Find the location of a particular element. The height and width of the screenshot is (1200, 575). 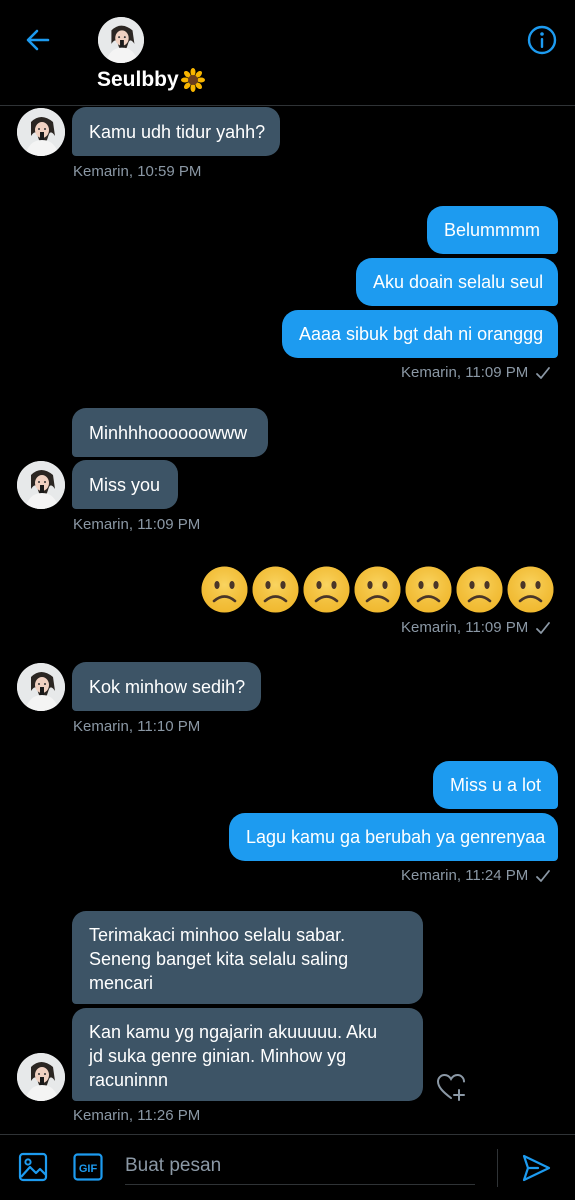

outgoing-message-bubble: Miss u a lot is located at coordinates (495, 785).